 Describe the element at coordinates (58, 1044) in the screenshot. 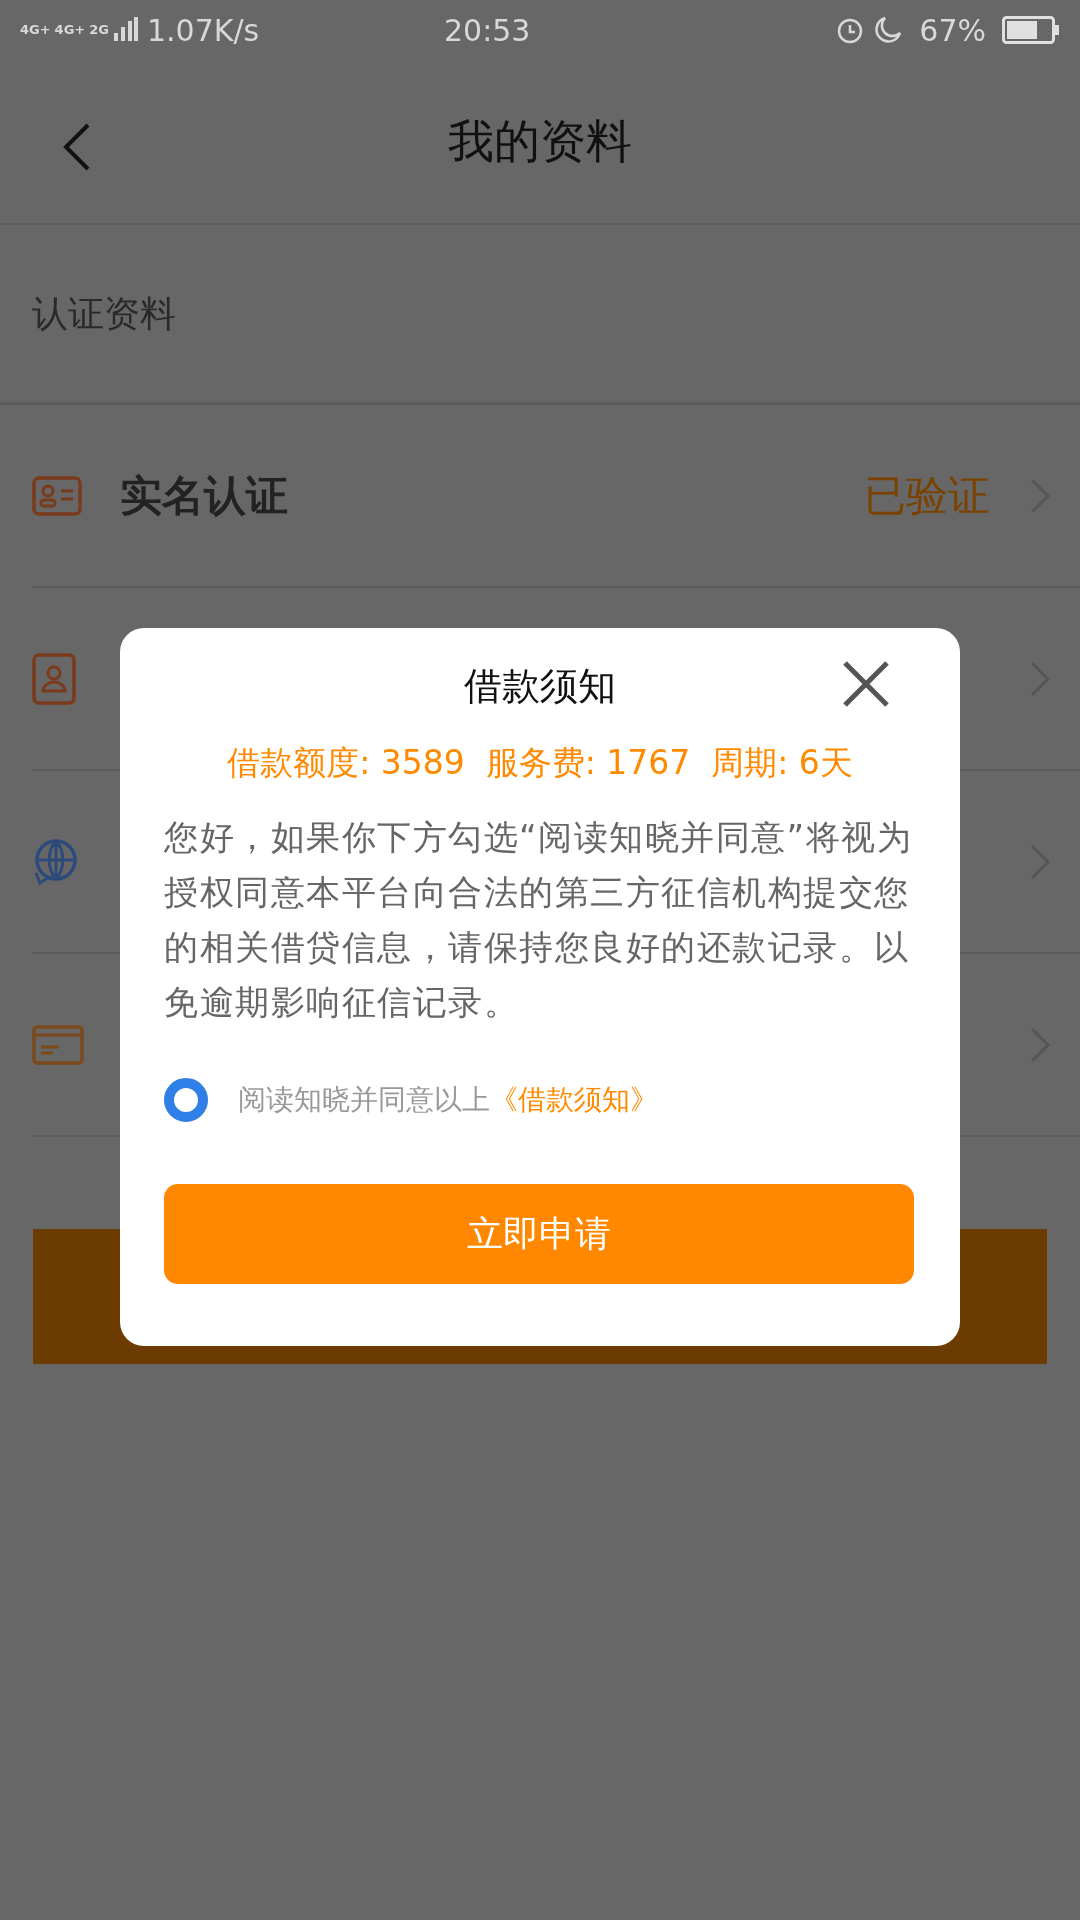

I see `card-icon` at that location.